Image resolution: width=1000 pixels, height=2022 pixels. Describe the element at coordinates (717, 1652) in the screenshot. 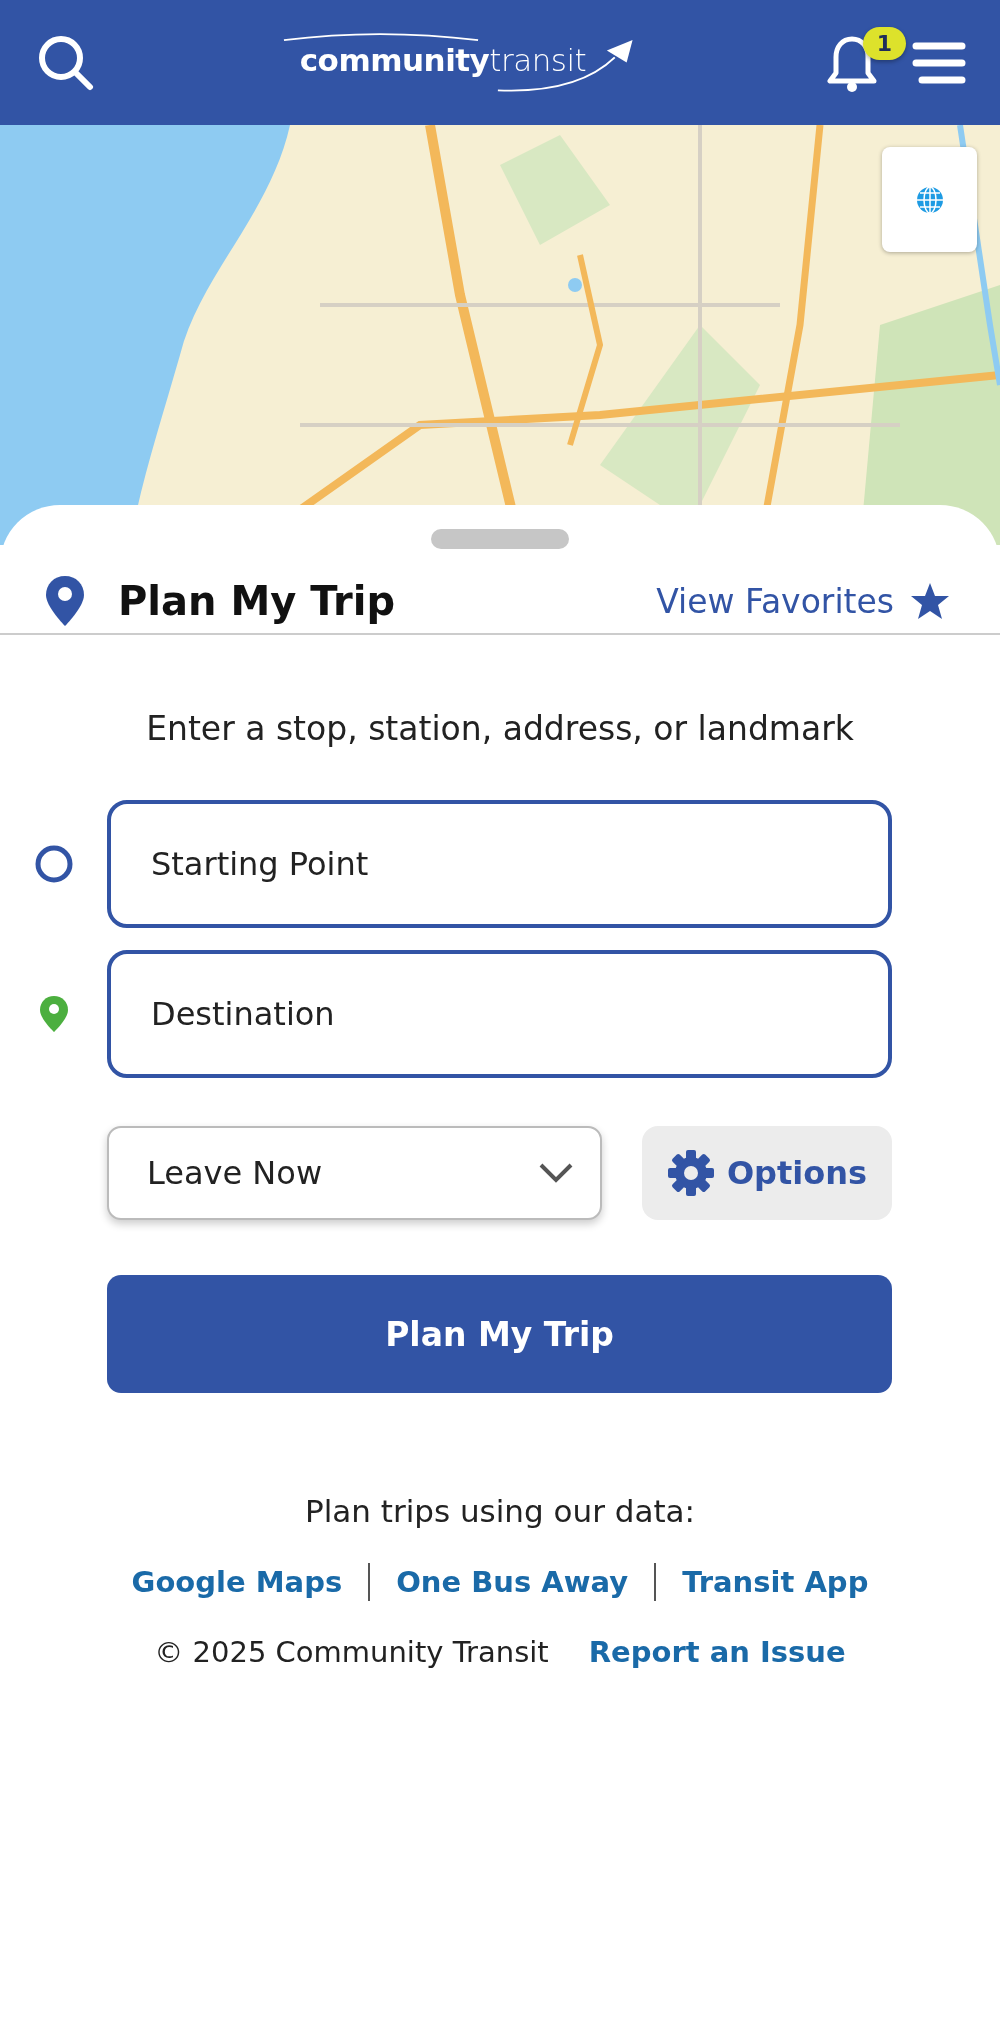

I see `report-issue-link: Report an Issue` at that location.